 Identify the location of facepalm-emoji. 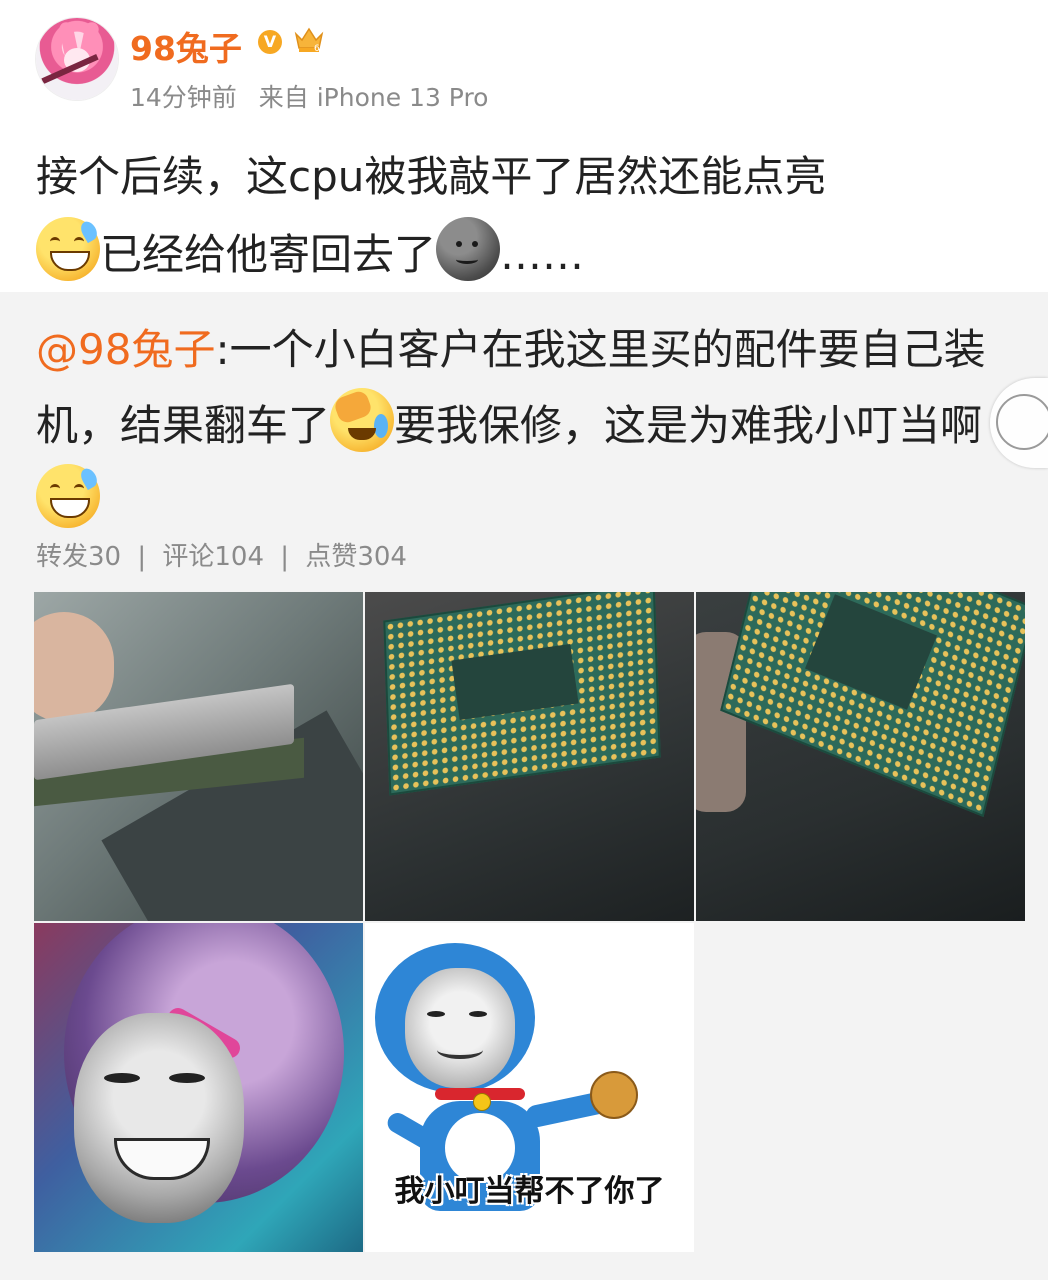
(362, 420).